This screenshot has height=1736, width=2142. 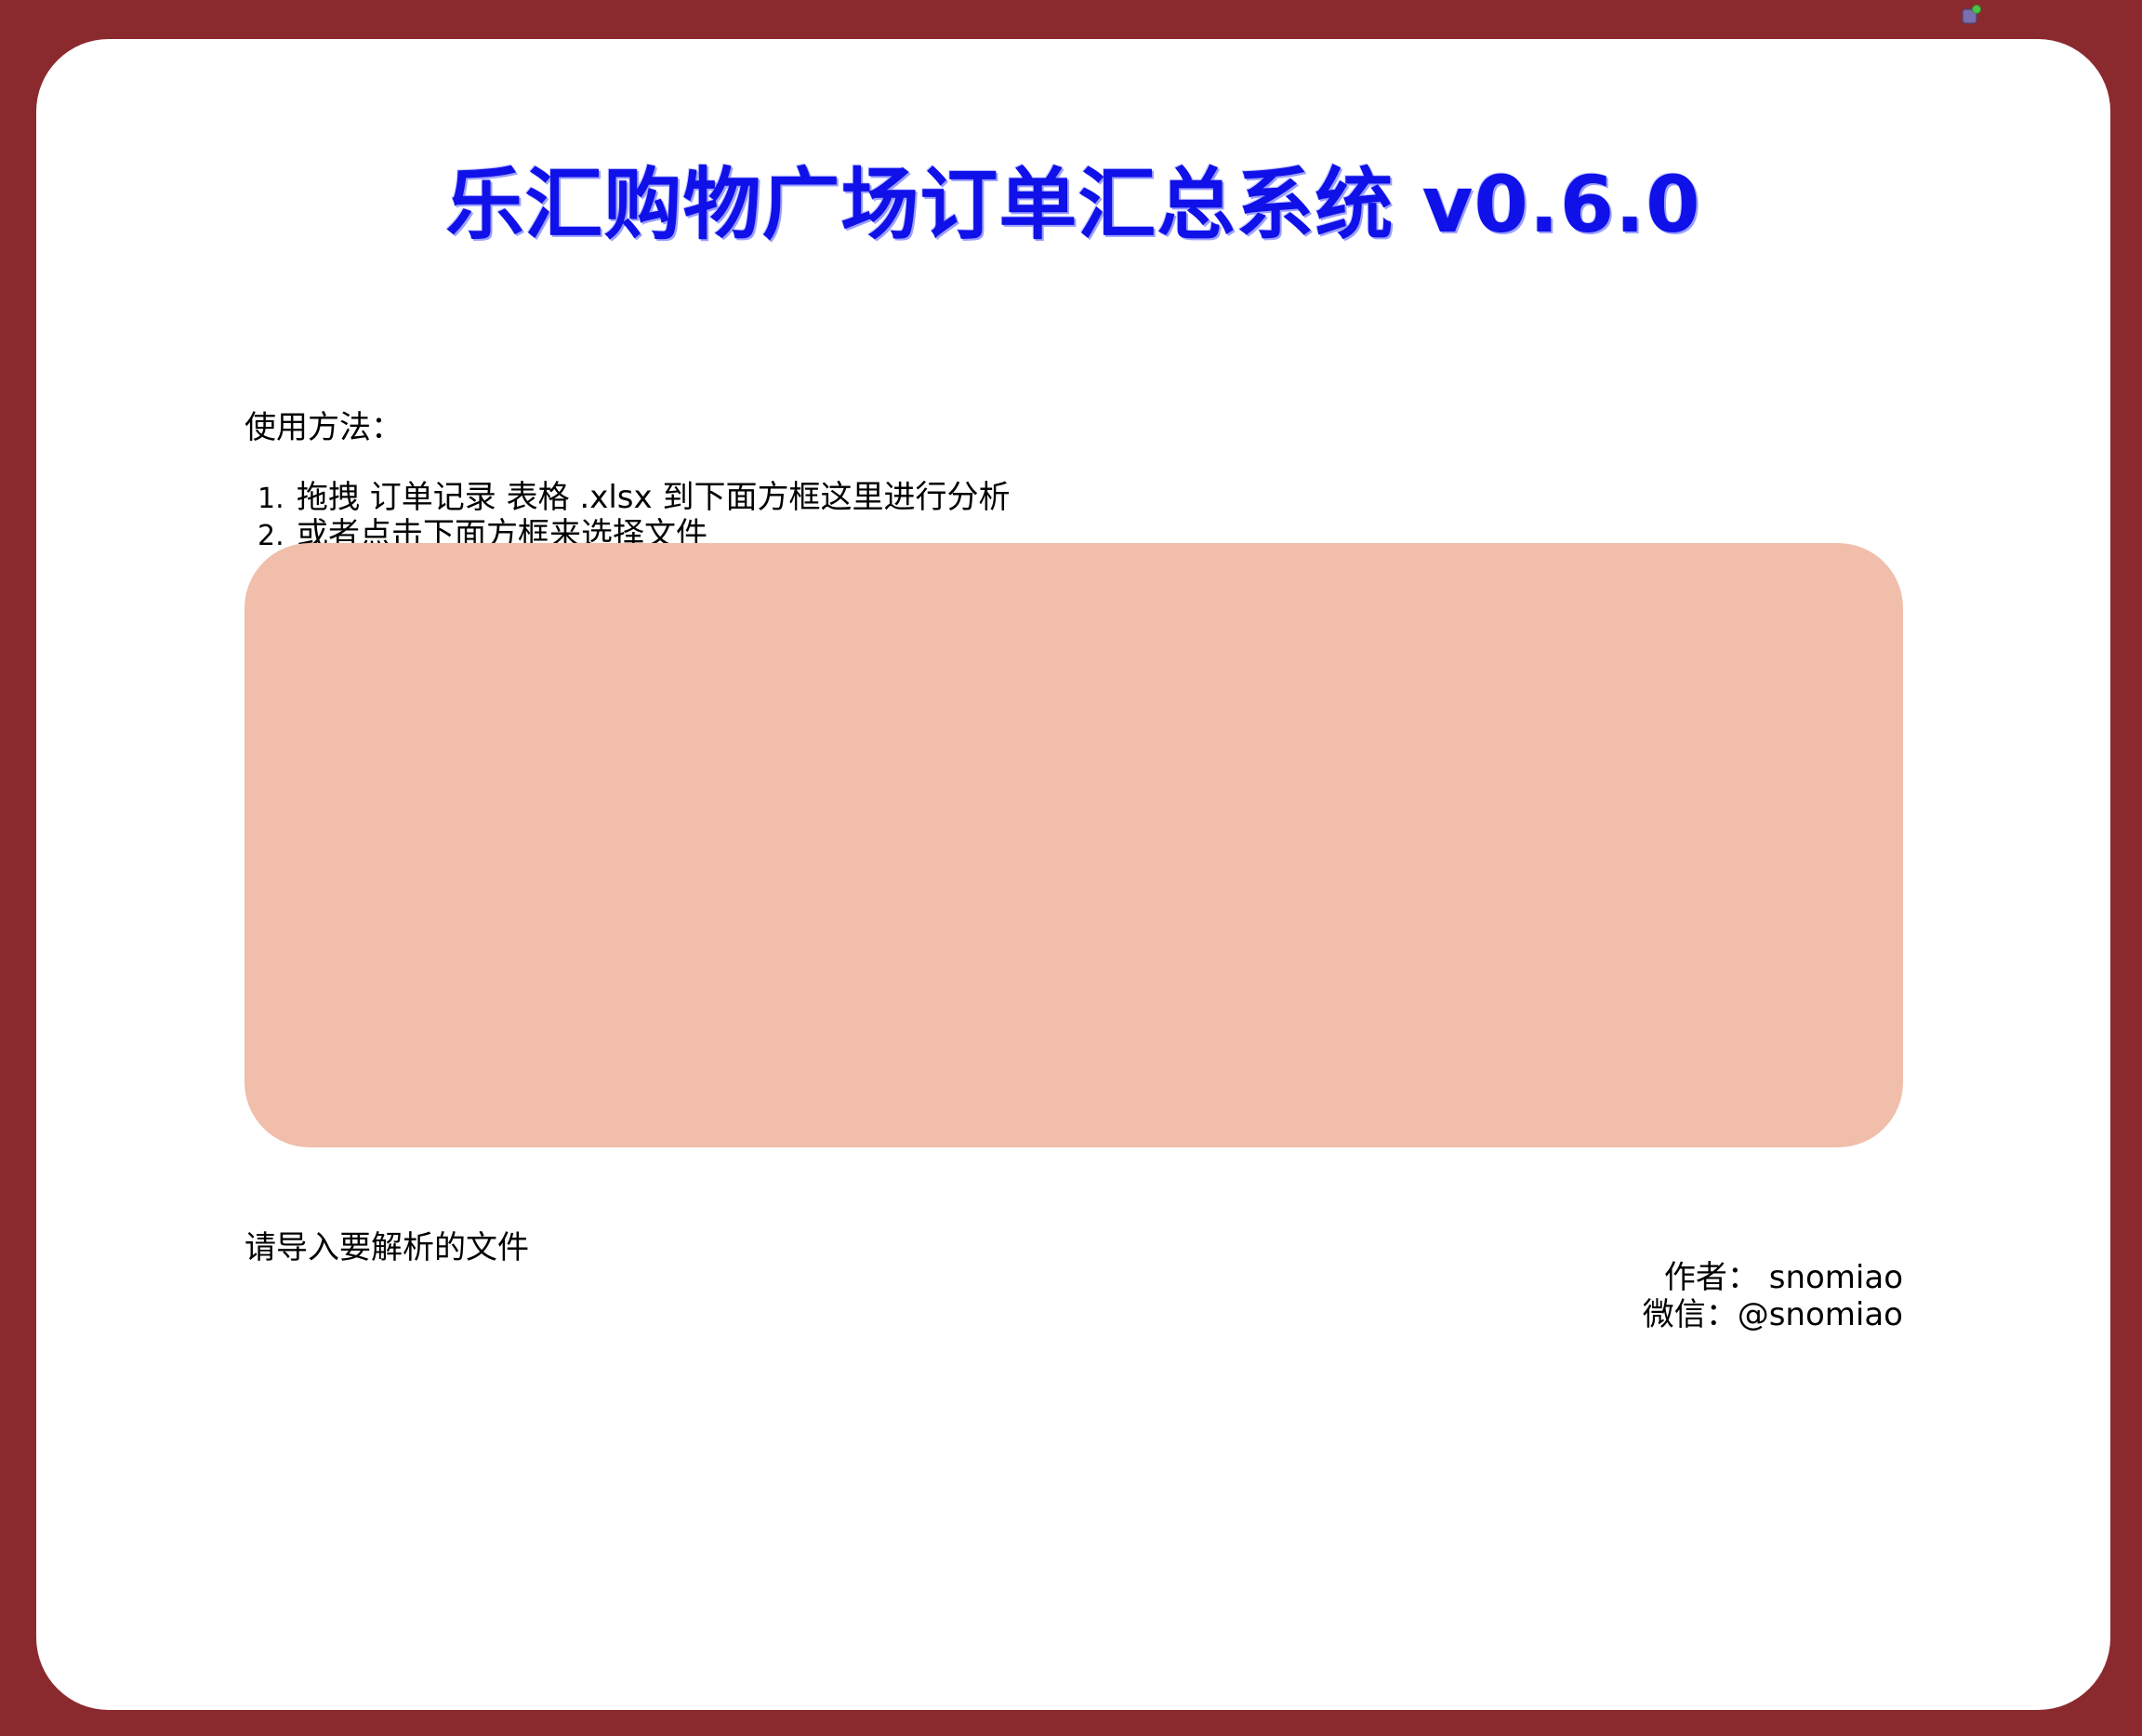 I want to click on status-message: 请导入要解析的文件, so click(x=387, y=1247).